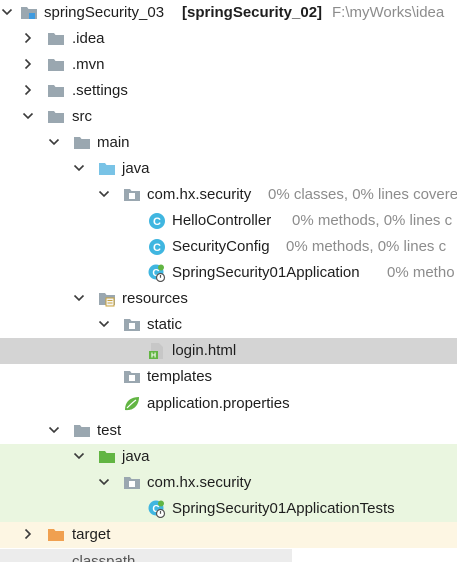 This screenshot has height=562, width=457. What do you see at coordinates (155, 298) in the screenshot?
I see `folder-label: resources` at bounding box center [155, 298].